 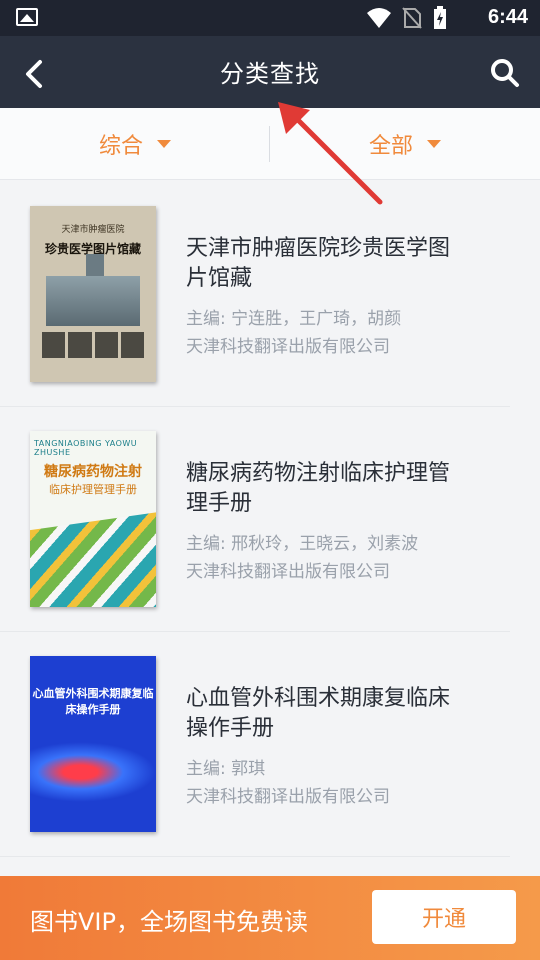 What do you see at coordinates (169, 922) in the screenshot?
I see `vip-promo-text: 图书VIP，全场图书免费读` at bounding box center [169, 922].